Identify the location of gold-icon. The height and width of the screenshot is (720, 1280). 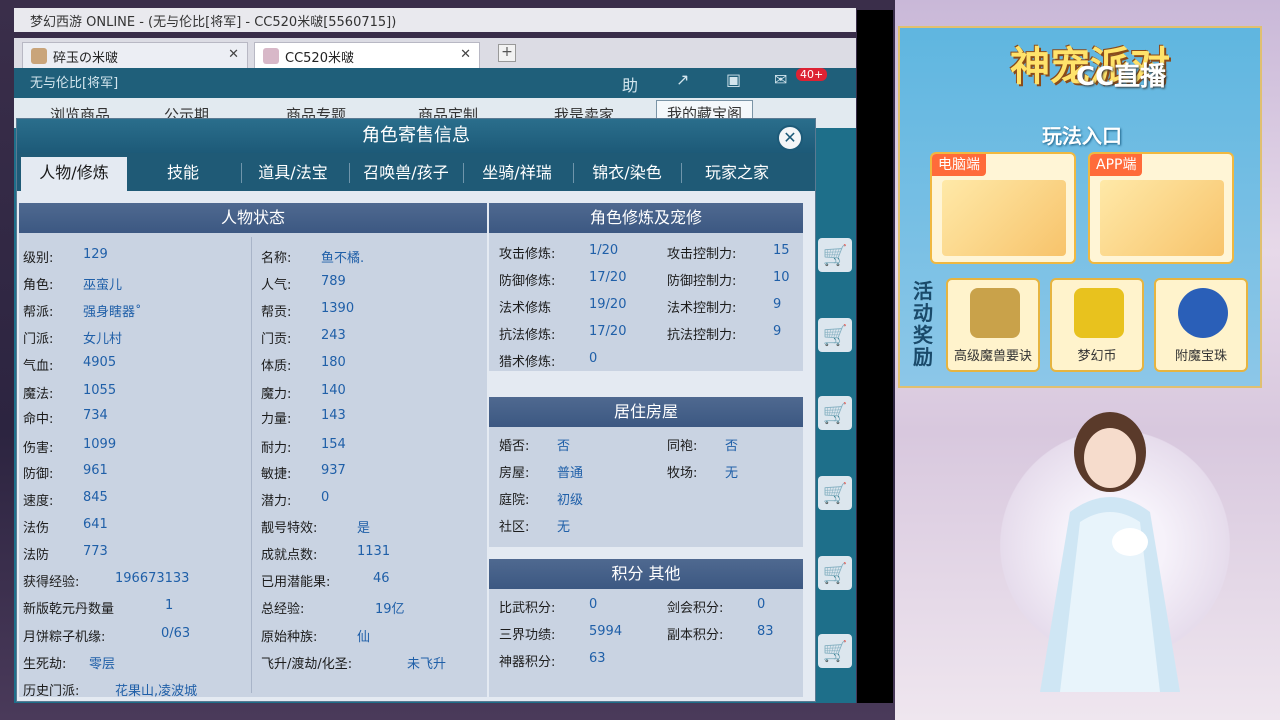
(1099, 313).